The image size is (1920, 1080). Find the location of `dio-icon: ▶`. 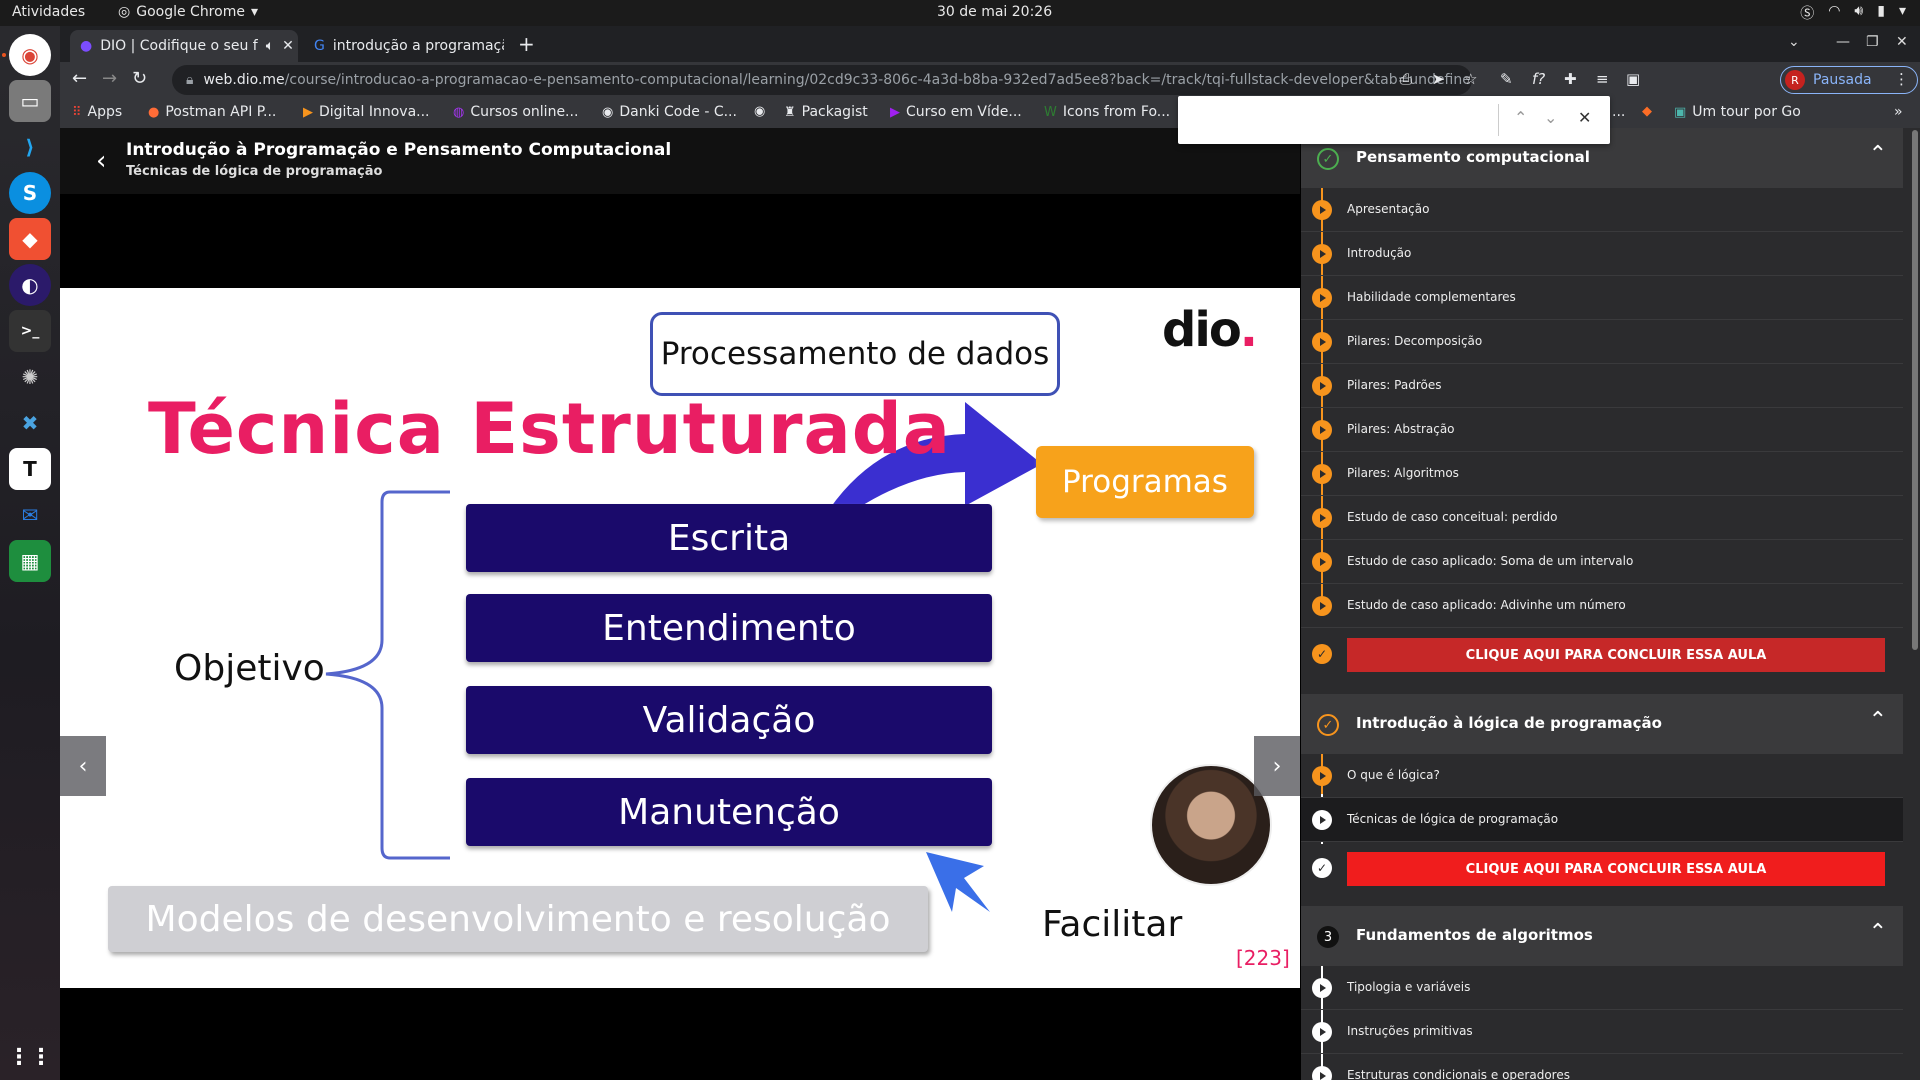

dio-icon: ▶ is located at coordinates (308, 112).